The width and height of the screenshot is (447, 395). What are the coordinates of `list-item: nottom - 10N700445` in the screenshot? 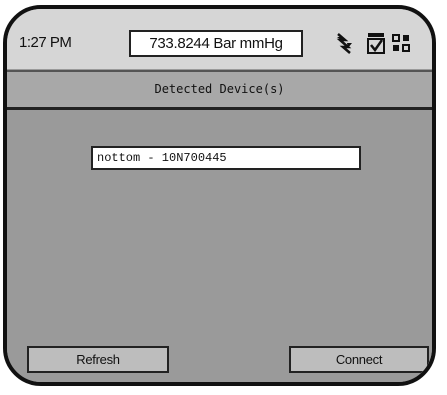 It's located at (162, 158).